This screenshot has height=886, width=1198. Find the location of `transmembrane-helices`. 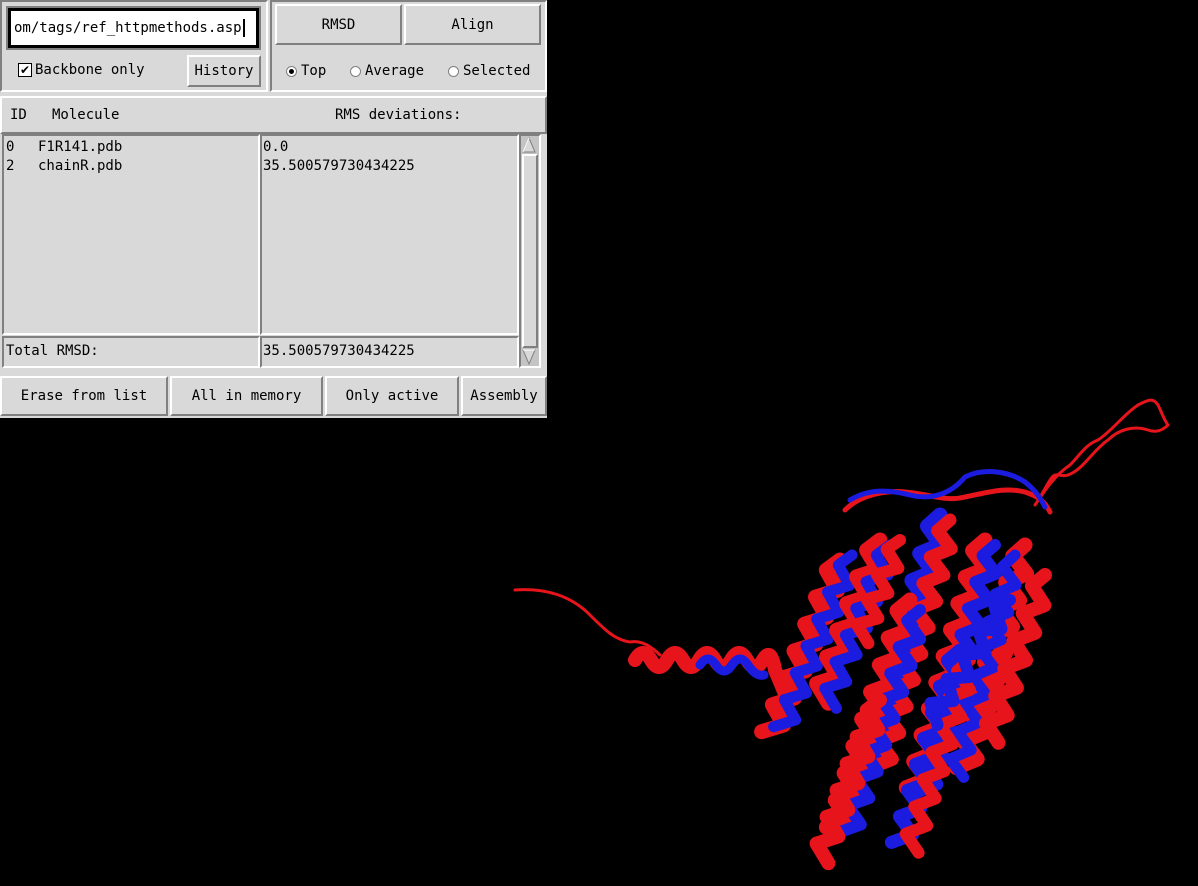

transmembrane-helices is located at coordinates (903, 689).